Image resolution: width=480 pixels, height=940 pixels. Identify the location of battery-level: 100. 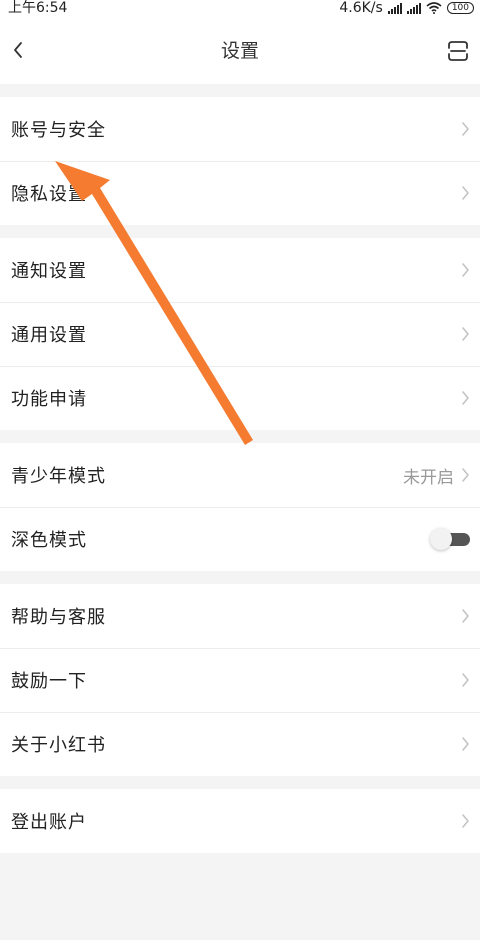
(460, 8).